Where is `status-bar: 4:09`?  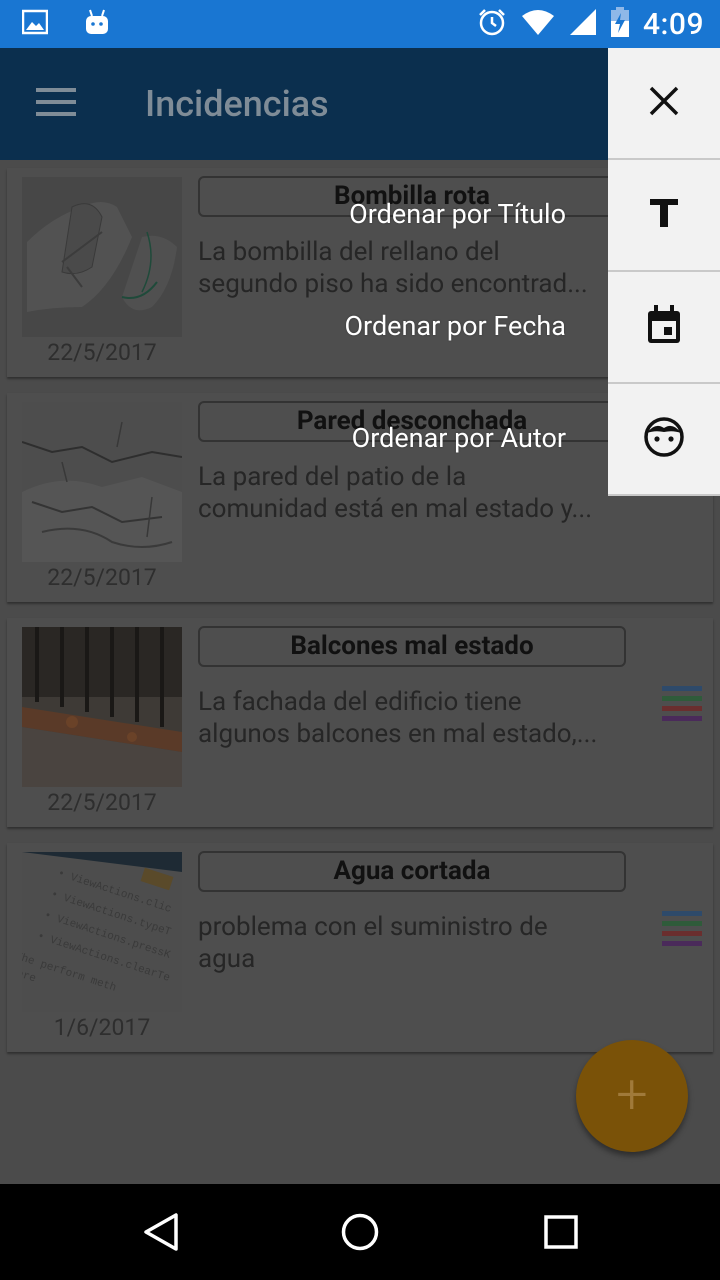 status-bar: 4:09 is located at coordinates (360, 24).